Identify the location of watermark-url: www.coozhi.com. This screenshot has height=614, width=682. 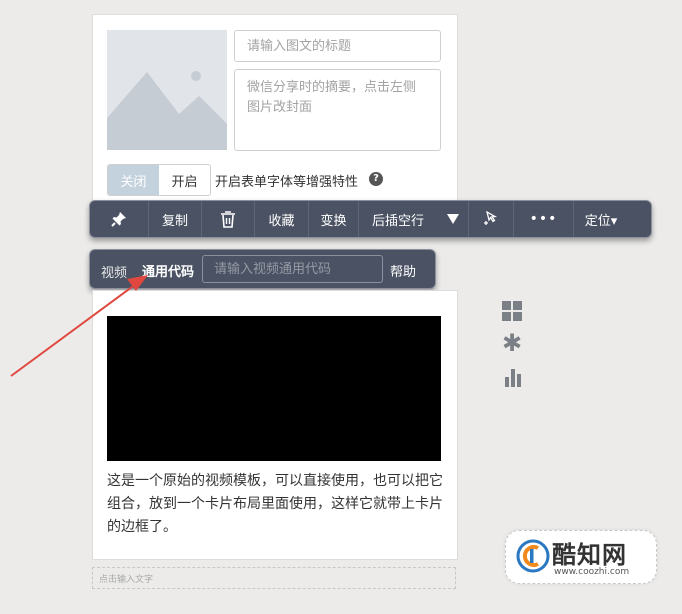
(592, 572).